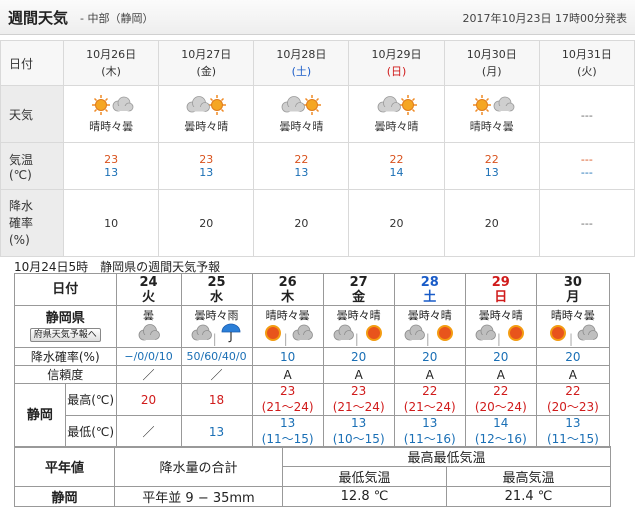 This screenshot has width=635, height=513. What do you see at coordinates (65, 289) in the screenshot?
I see `date-header-label: 日付` at bounding box center [65, 289].